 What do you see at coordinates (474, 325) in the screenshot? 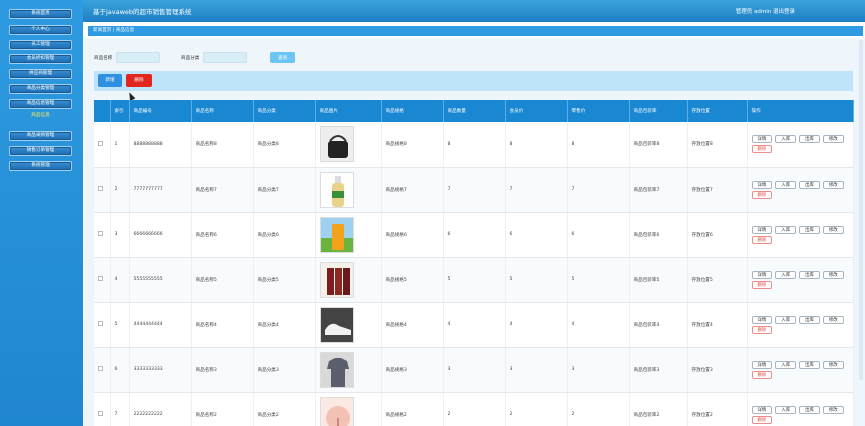
I see `cell-qty: 4` at bounding box center [474, 325].